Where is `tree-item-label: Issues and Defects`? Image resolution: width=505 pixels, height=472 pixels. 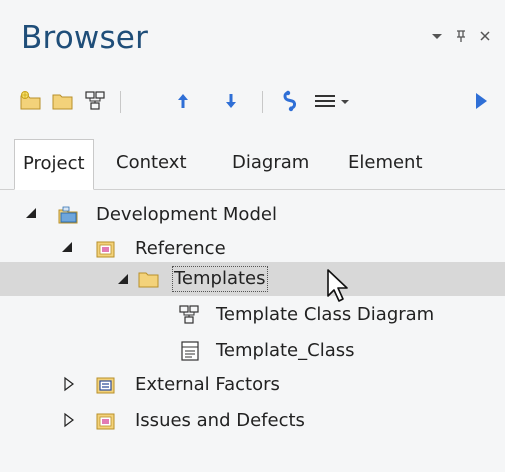 tree-item-label: Issues and Defects is located at coordinates (220, 420).